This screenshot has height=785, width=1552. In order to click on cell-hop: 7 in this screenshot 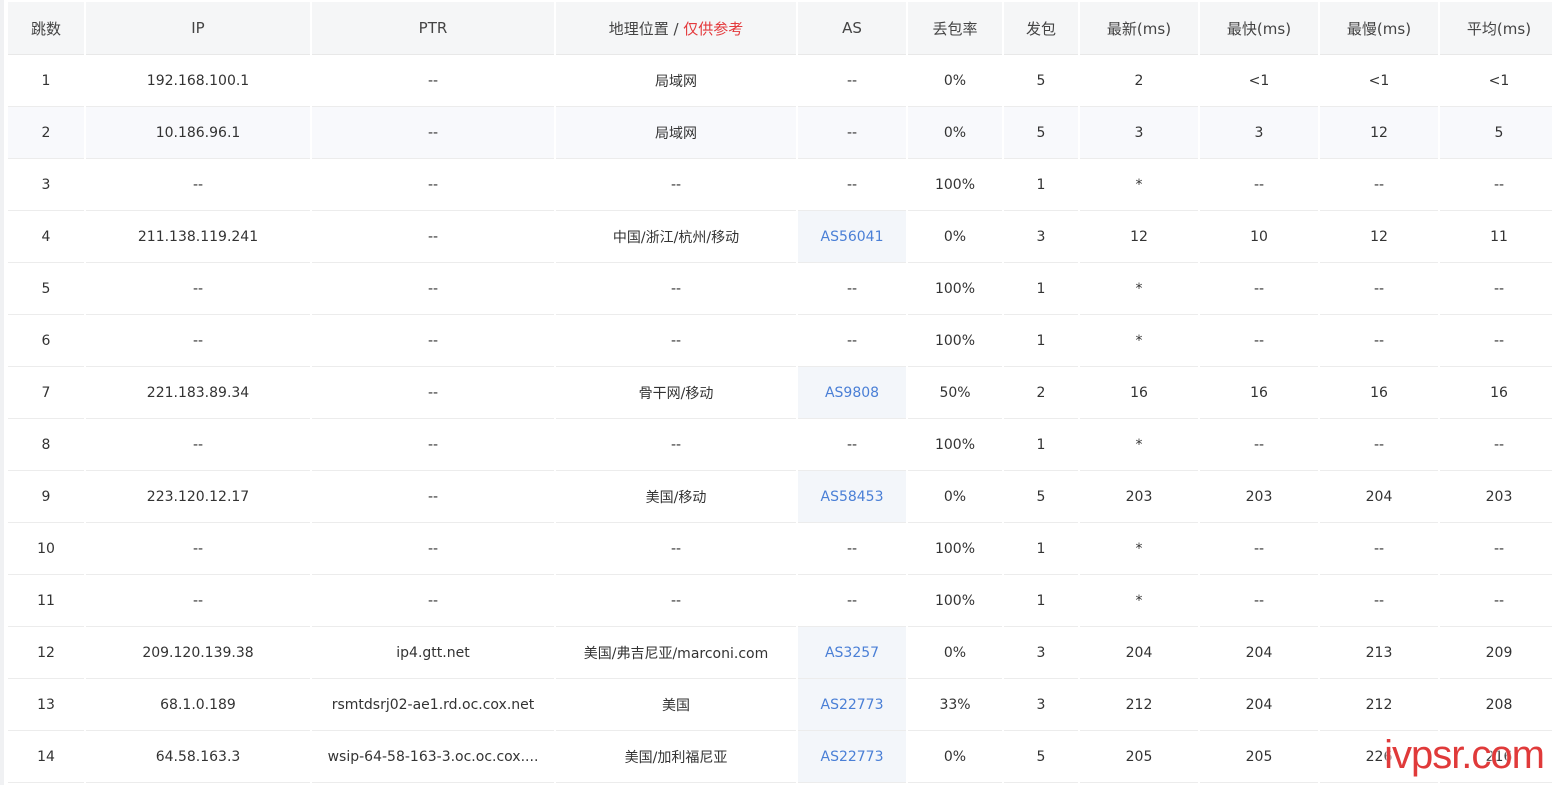, I will do `click(46, 393)`.